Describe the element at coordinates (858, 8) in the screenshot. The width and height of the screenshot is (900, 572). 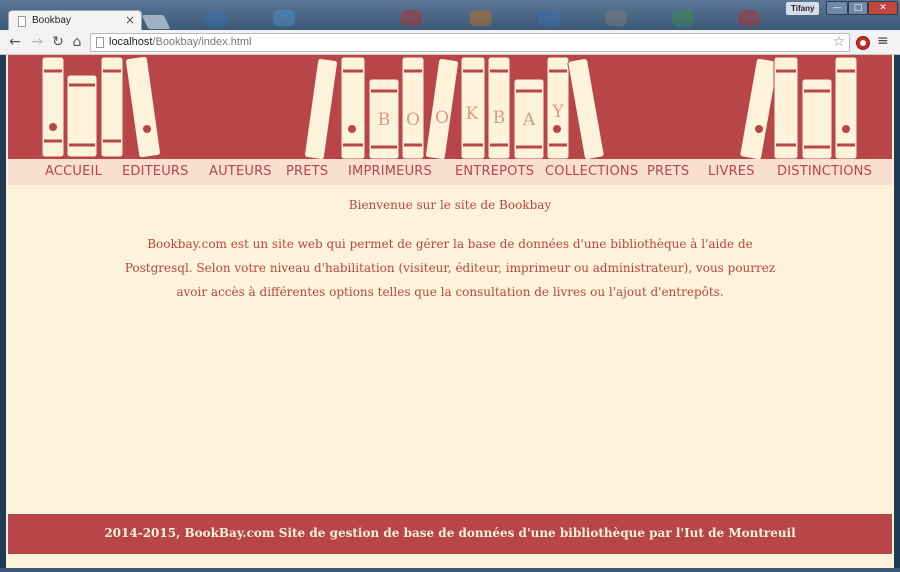
I see `maximize-button: □` at that location.